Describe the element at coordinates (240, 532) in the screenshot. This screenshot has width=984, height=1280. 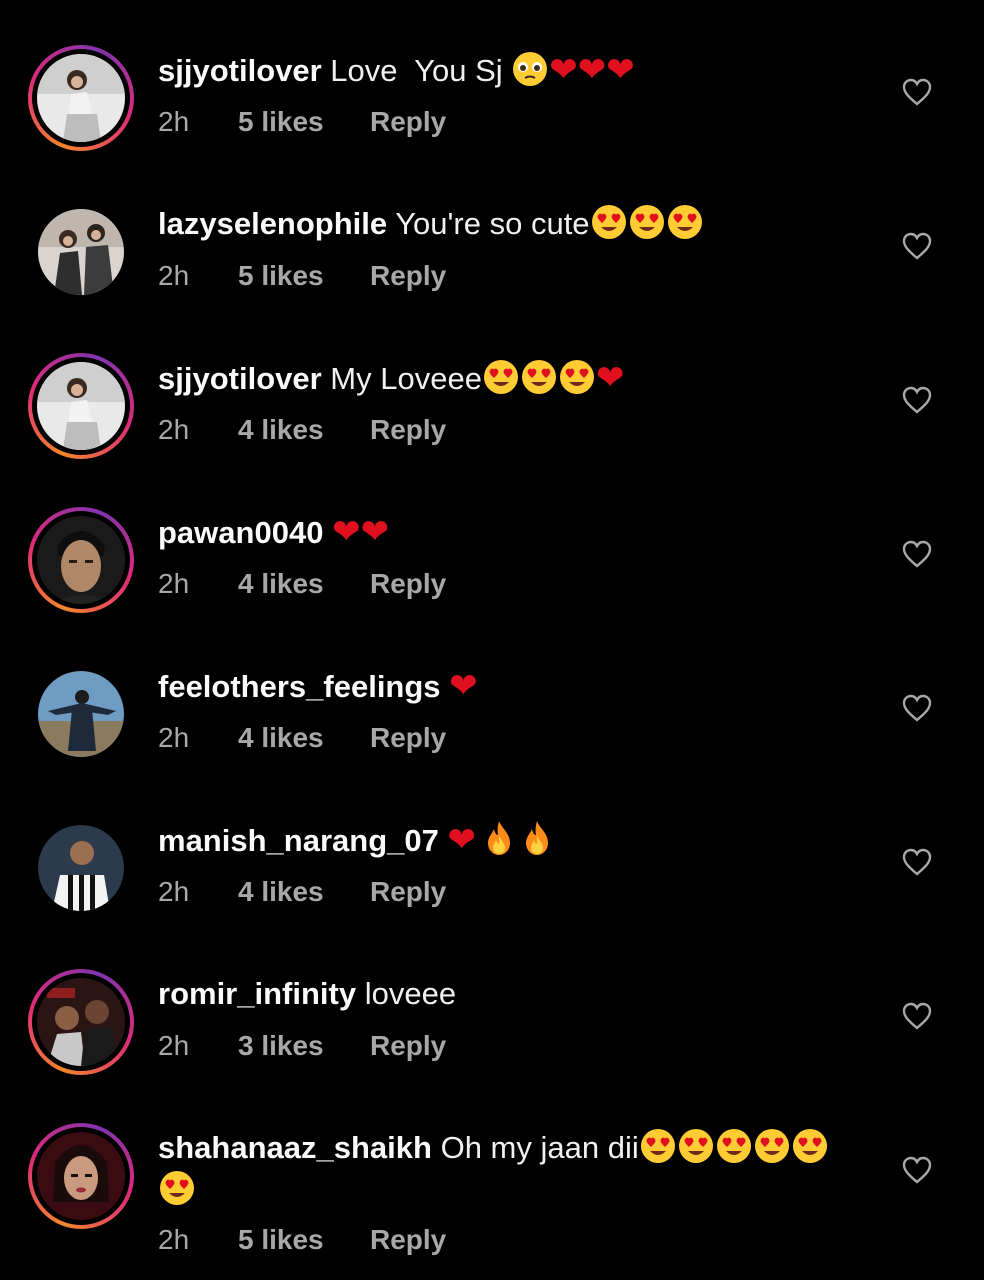
I see `comment-username: pawan0040` at that location.